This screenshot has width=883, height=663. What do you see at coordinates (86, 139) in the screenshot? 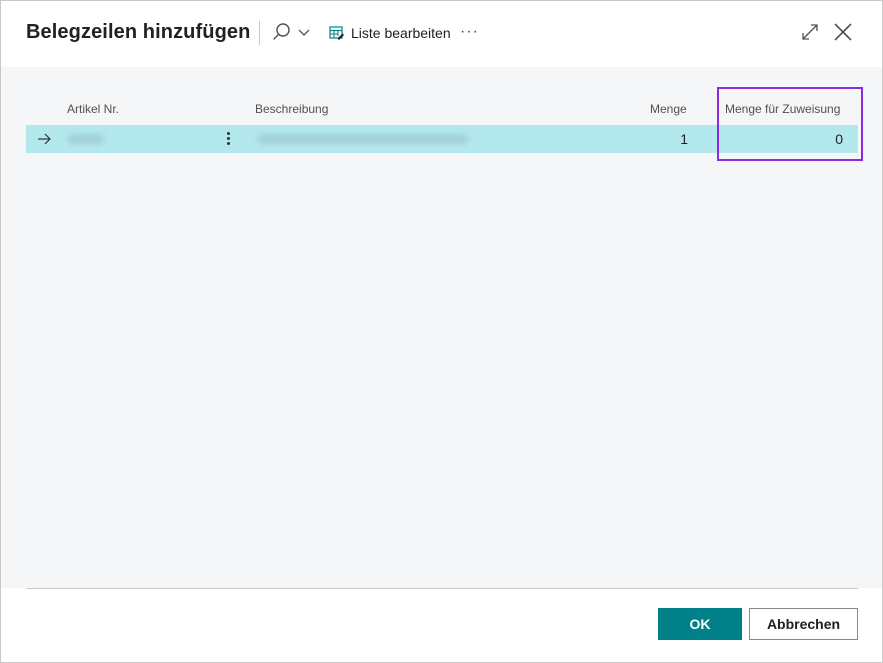
I see `artikel-nr-cell` at bounding box center [86, 139].